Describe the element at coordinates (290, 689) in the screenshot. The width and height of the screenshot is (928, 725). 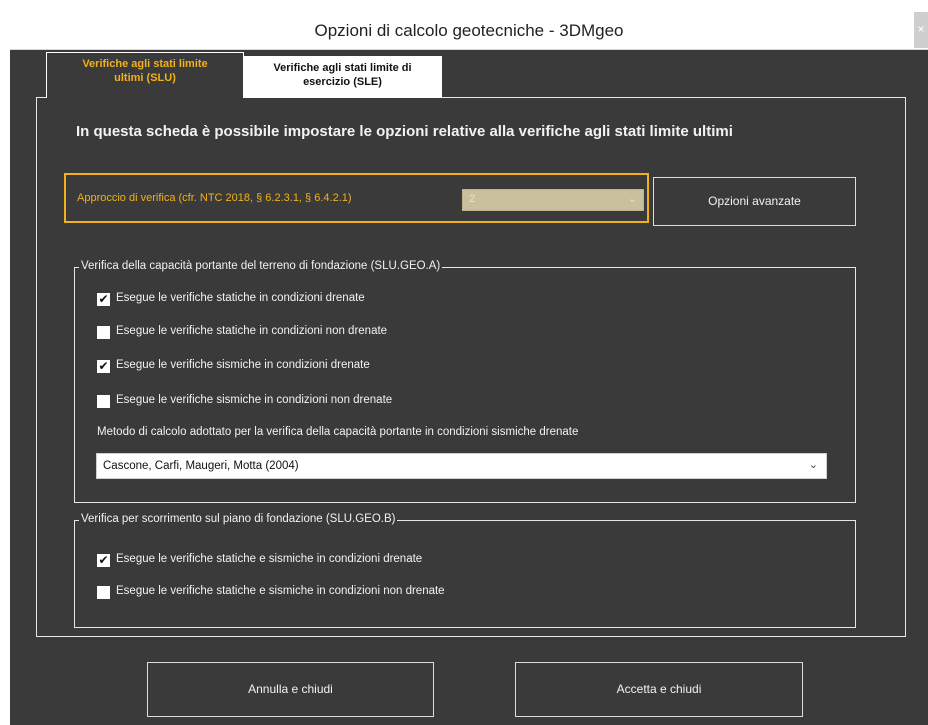
I see `cancel-button: Annulla e chiudi` at that location.